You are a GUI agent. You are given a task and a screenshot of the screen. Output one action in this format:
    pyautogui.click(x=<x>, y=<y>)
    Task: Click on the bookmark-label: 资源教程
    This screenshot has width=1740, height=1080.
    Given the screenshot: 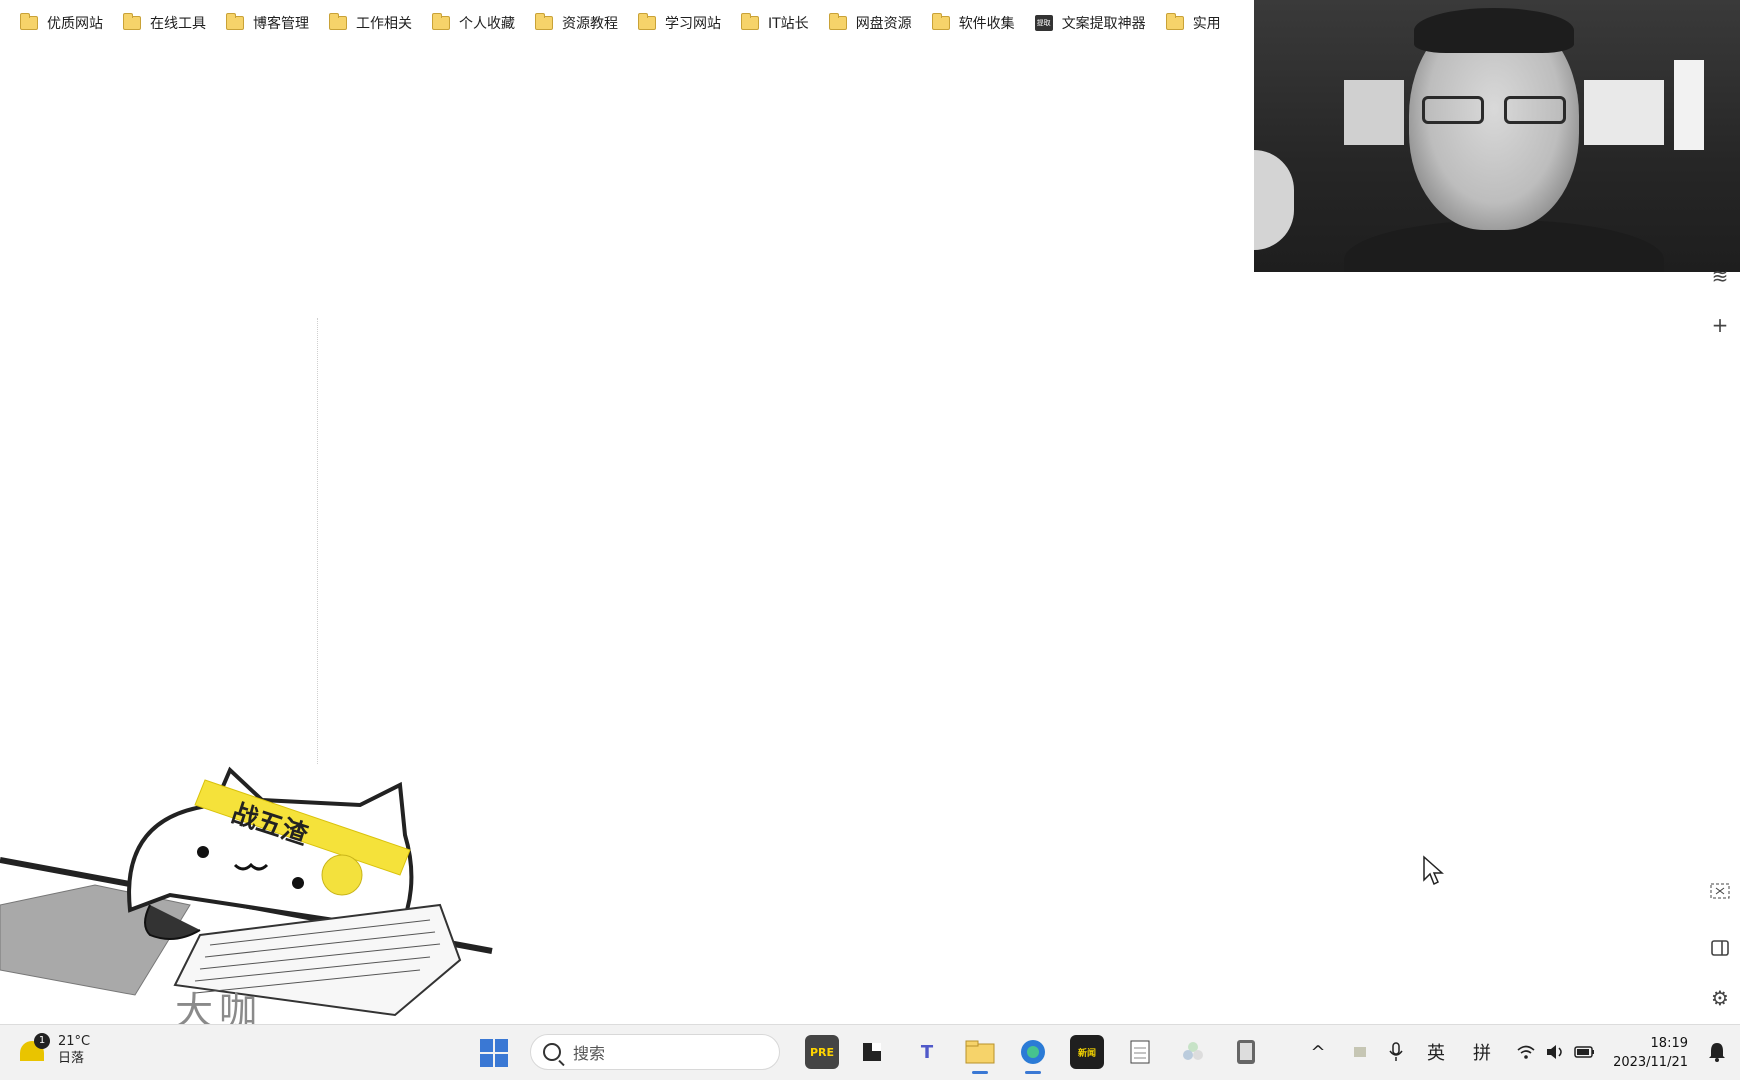 What is the action you would take?
    pyautogui.click(x=590, y=23)
    